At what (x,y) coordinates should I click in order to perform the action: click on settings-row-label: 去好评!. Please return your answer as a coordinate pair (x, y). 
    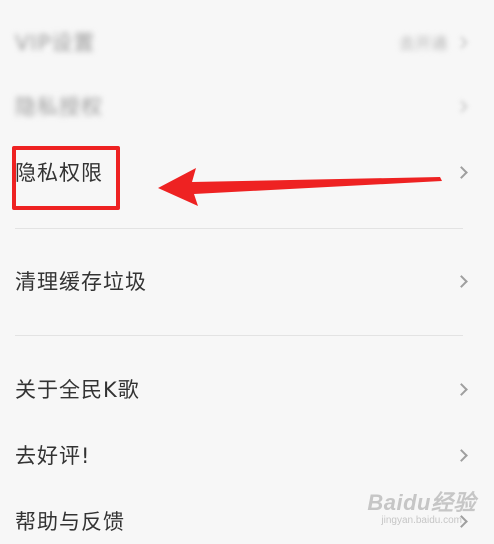
    Looking at the image, I should click on (53, 456).